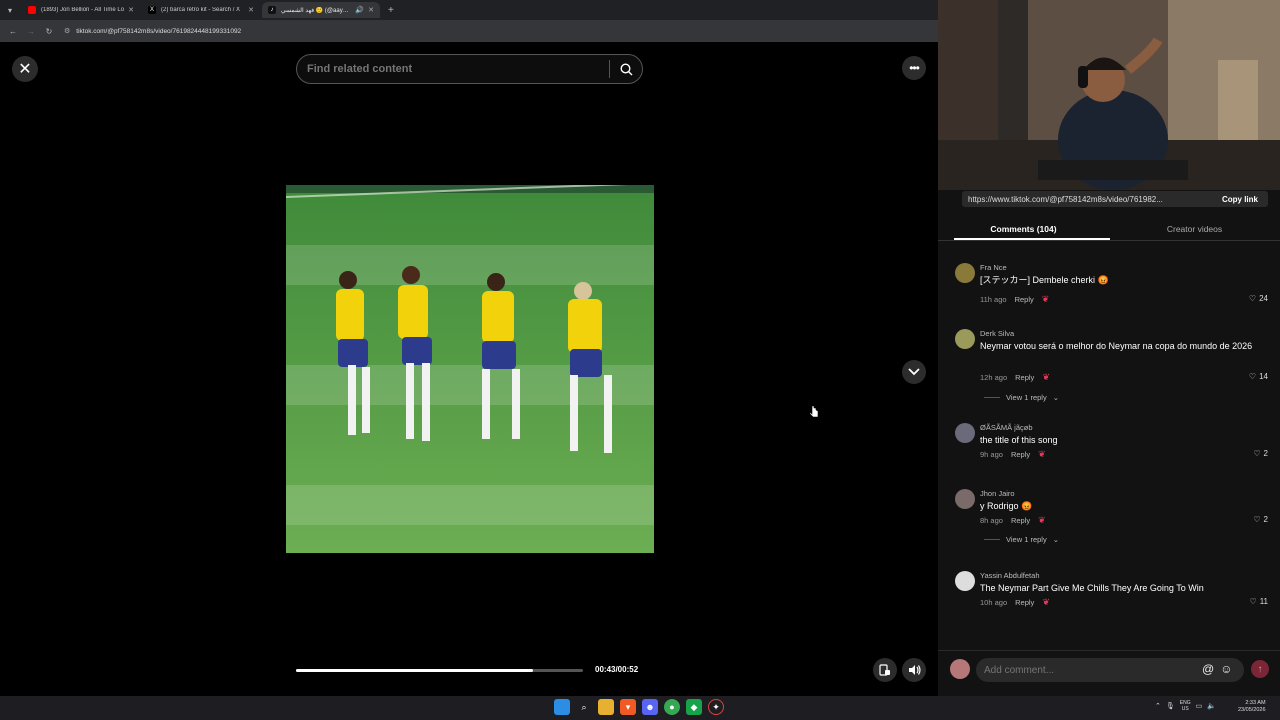 This screenshot has width=1280, height=720. What do you see at coordinates (584, 707) in the screenshot?
I see `search-icon: ⌕` at bounding box center [584, 707].